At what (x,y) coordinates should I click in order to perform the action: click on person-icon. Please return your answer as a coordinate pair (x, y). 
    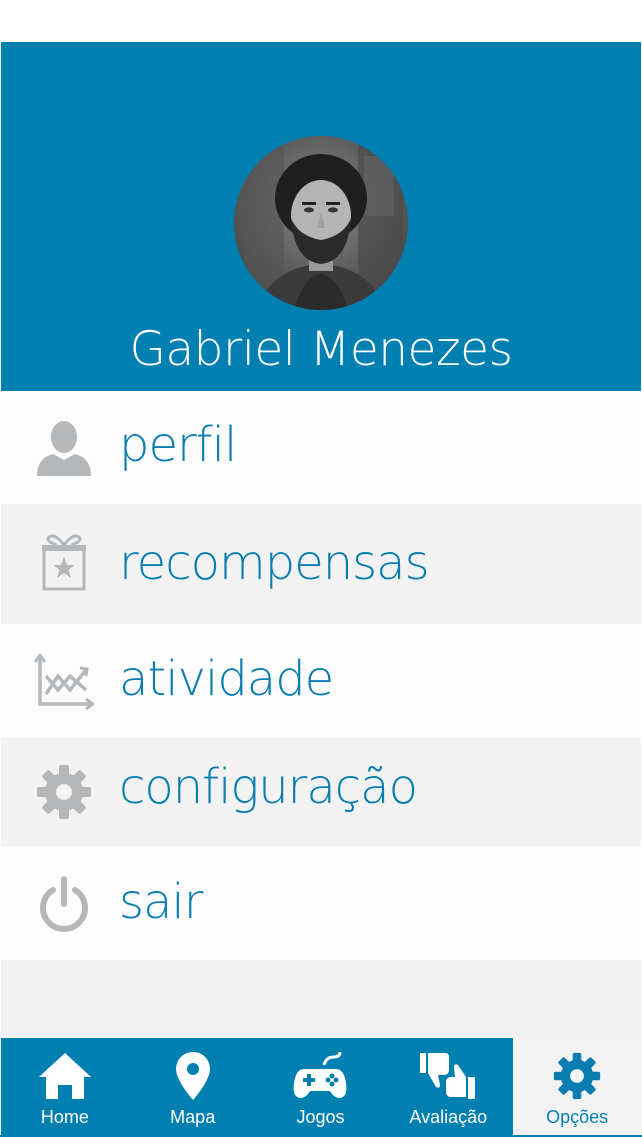
    Looking at the image, I should click on (64, 448).